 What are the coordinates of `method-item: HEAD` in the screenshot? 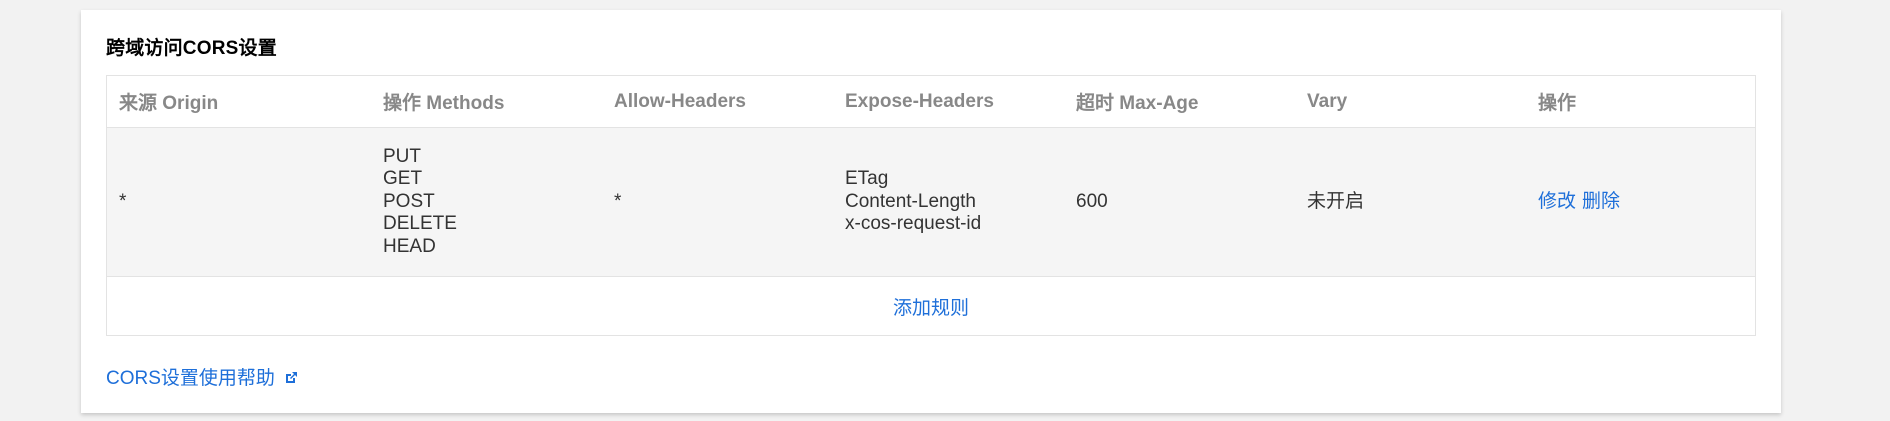 It's located at (409, 246).